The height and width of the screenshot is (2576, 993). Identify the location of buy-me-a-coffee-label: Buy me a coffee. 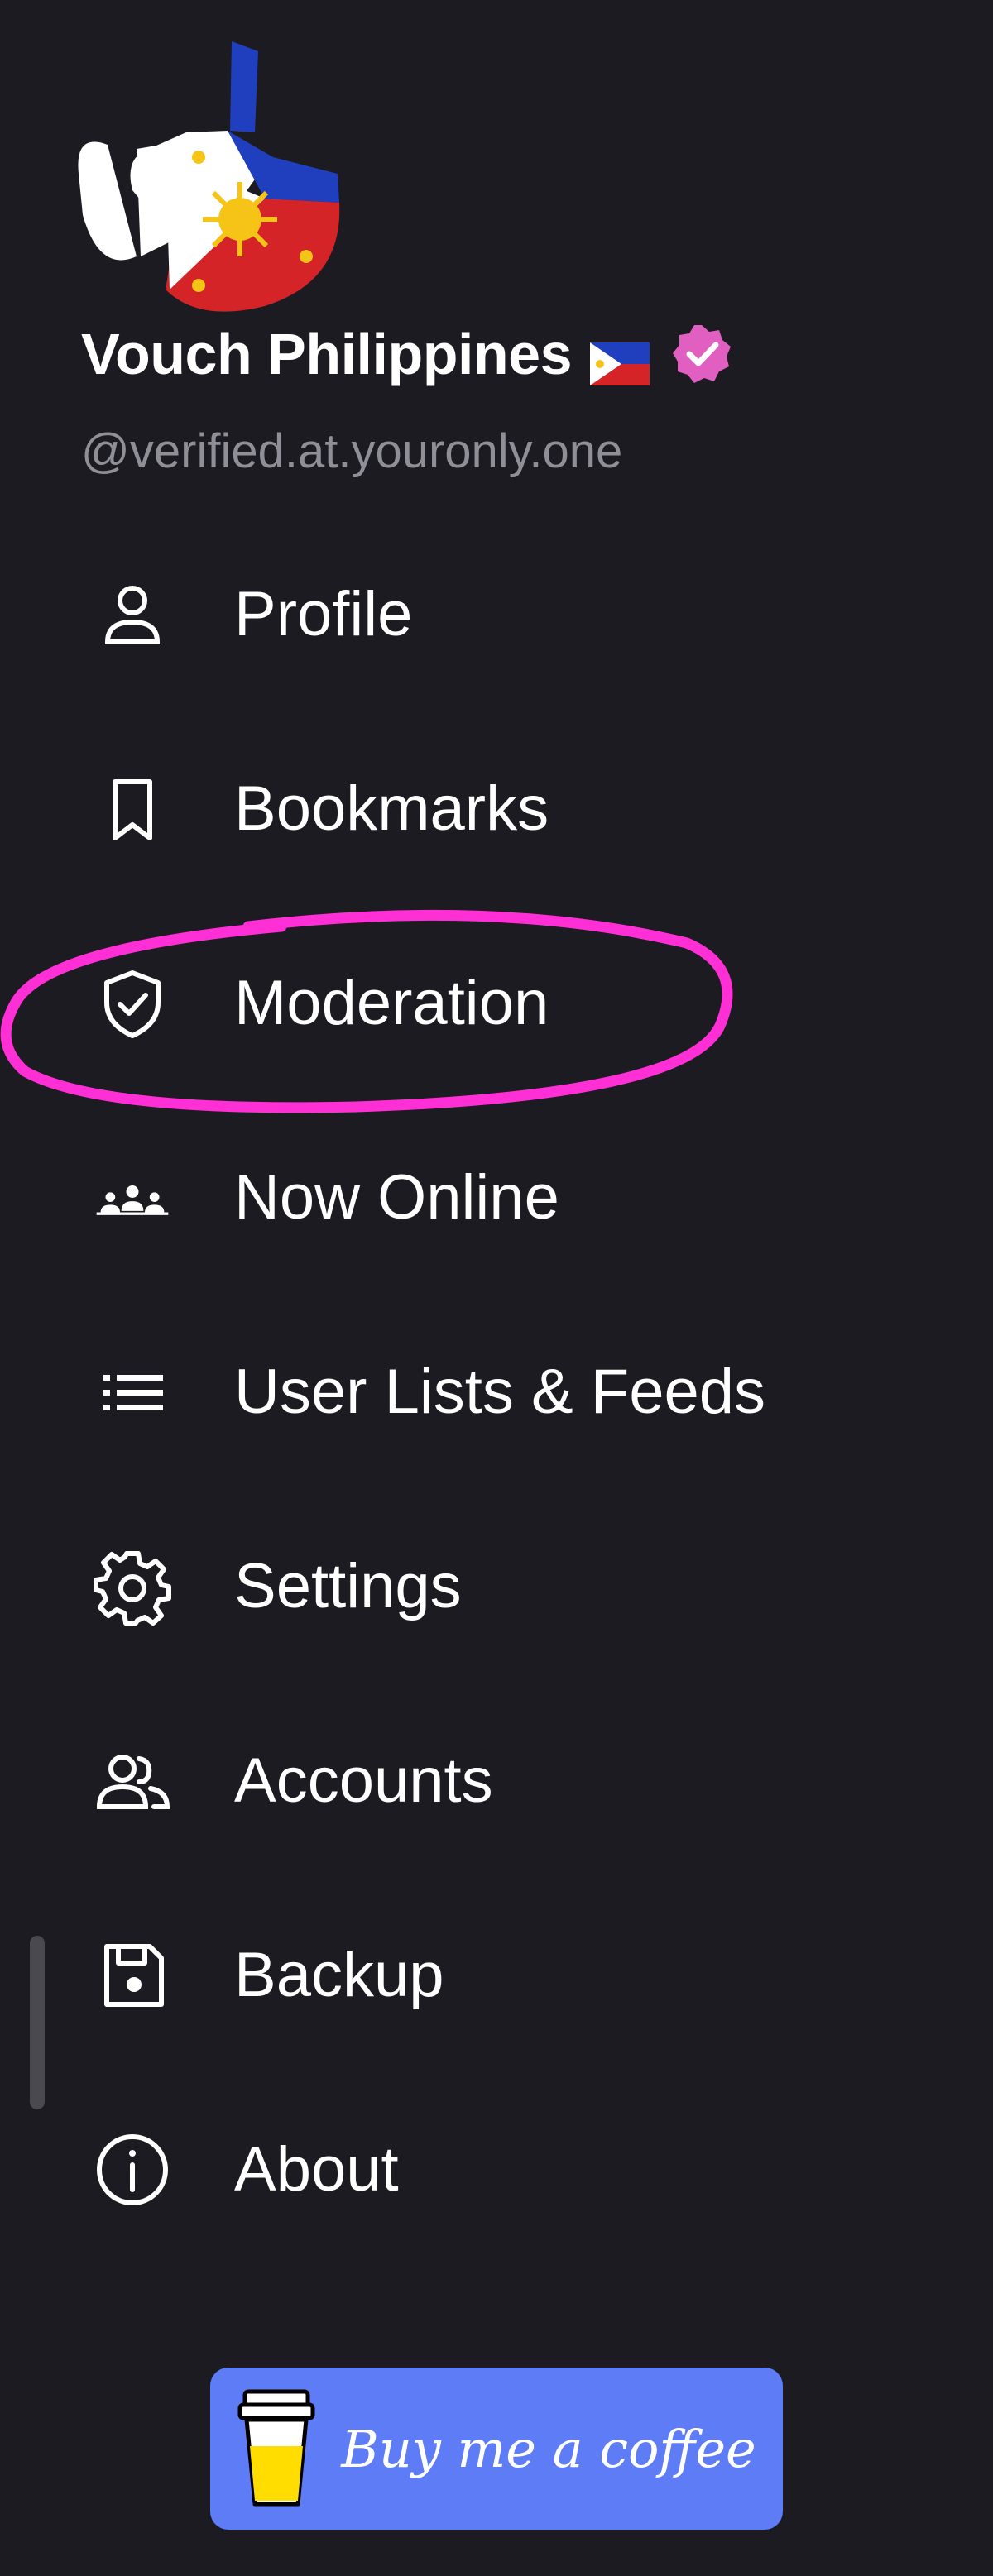
(548, 2448).